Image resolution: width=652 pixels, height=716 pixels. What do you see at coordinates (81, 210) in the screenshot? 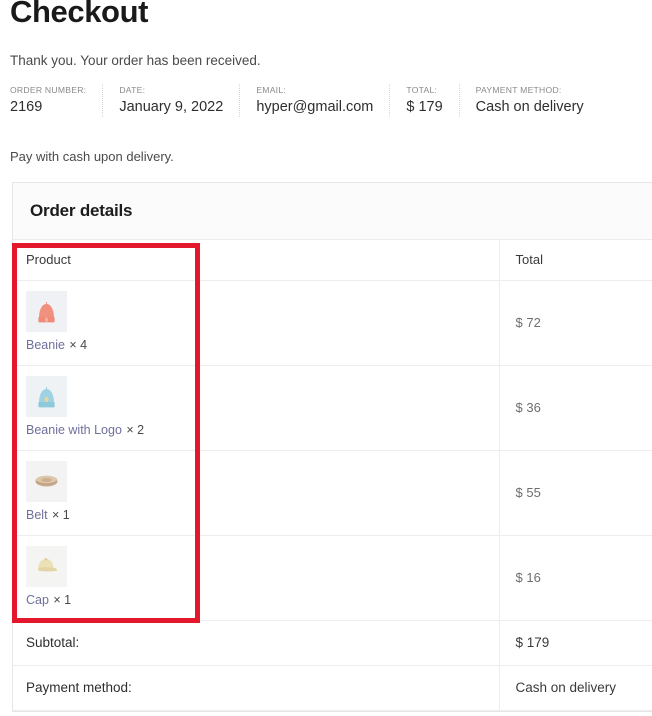
I see `order-details-title: Order details` at bounding box center [81, 210].